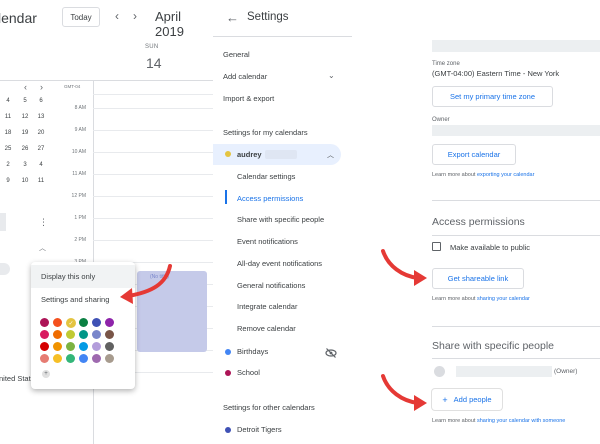 This screenshot has height=444, width=600. Describe the element at coordinates (279, 263) in the screenshot. I see `sidebar-subitem-all-day-event-notifications: All-day event notifications` at that location.